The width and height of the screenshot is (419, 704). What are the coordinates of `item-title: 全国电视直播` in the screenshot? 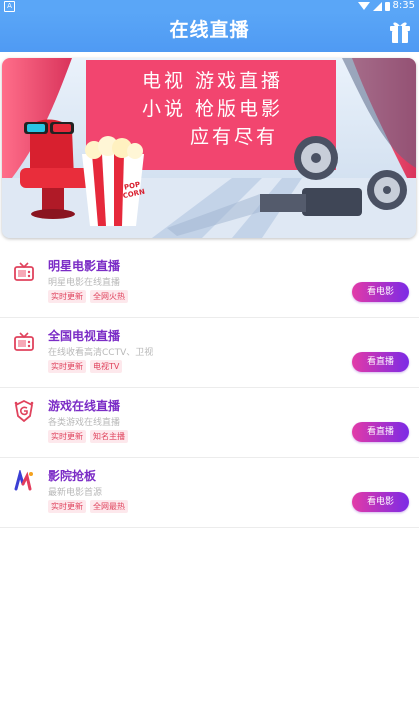 It's located at (84, 336).